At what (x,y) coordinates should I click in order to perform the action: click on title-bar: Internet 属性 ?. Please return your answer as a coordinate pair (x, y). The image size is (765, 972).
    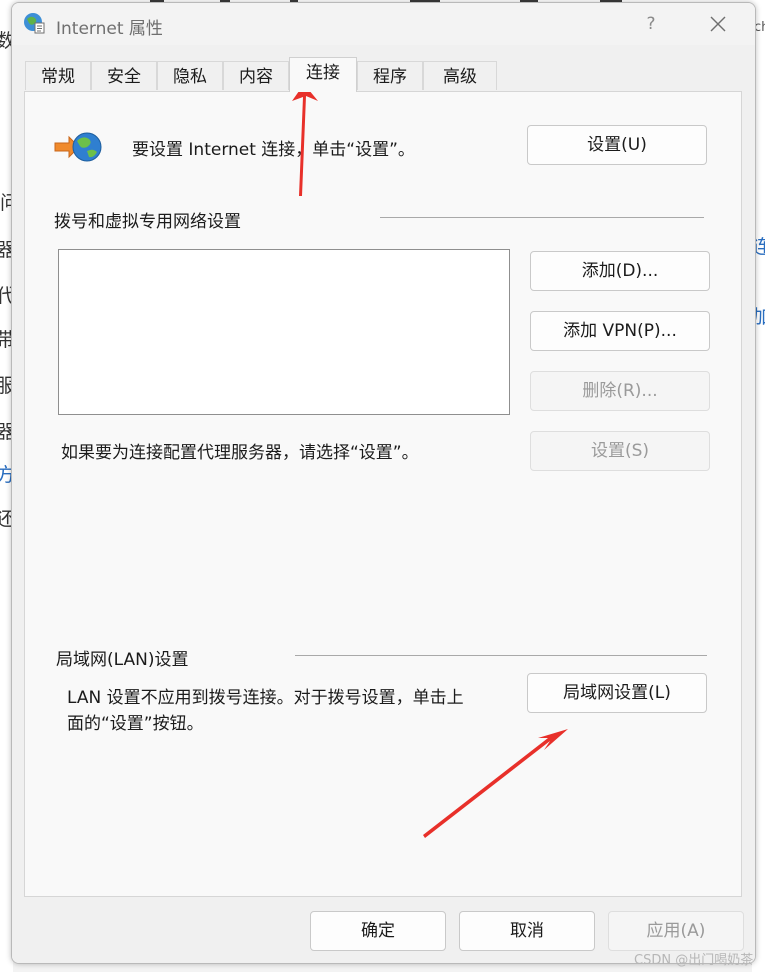
    Looking at the image, I should click on (383, 24).